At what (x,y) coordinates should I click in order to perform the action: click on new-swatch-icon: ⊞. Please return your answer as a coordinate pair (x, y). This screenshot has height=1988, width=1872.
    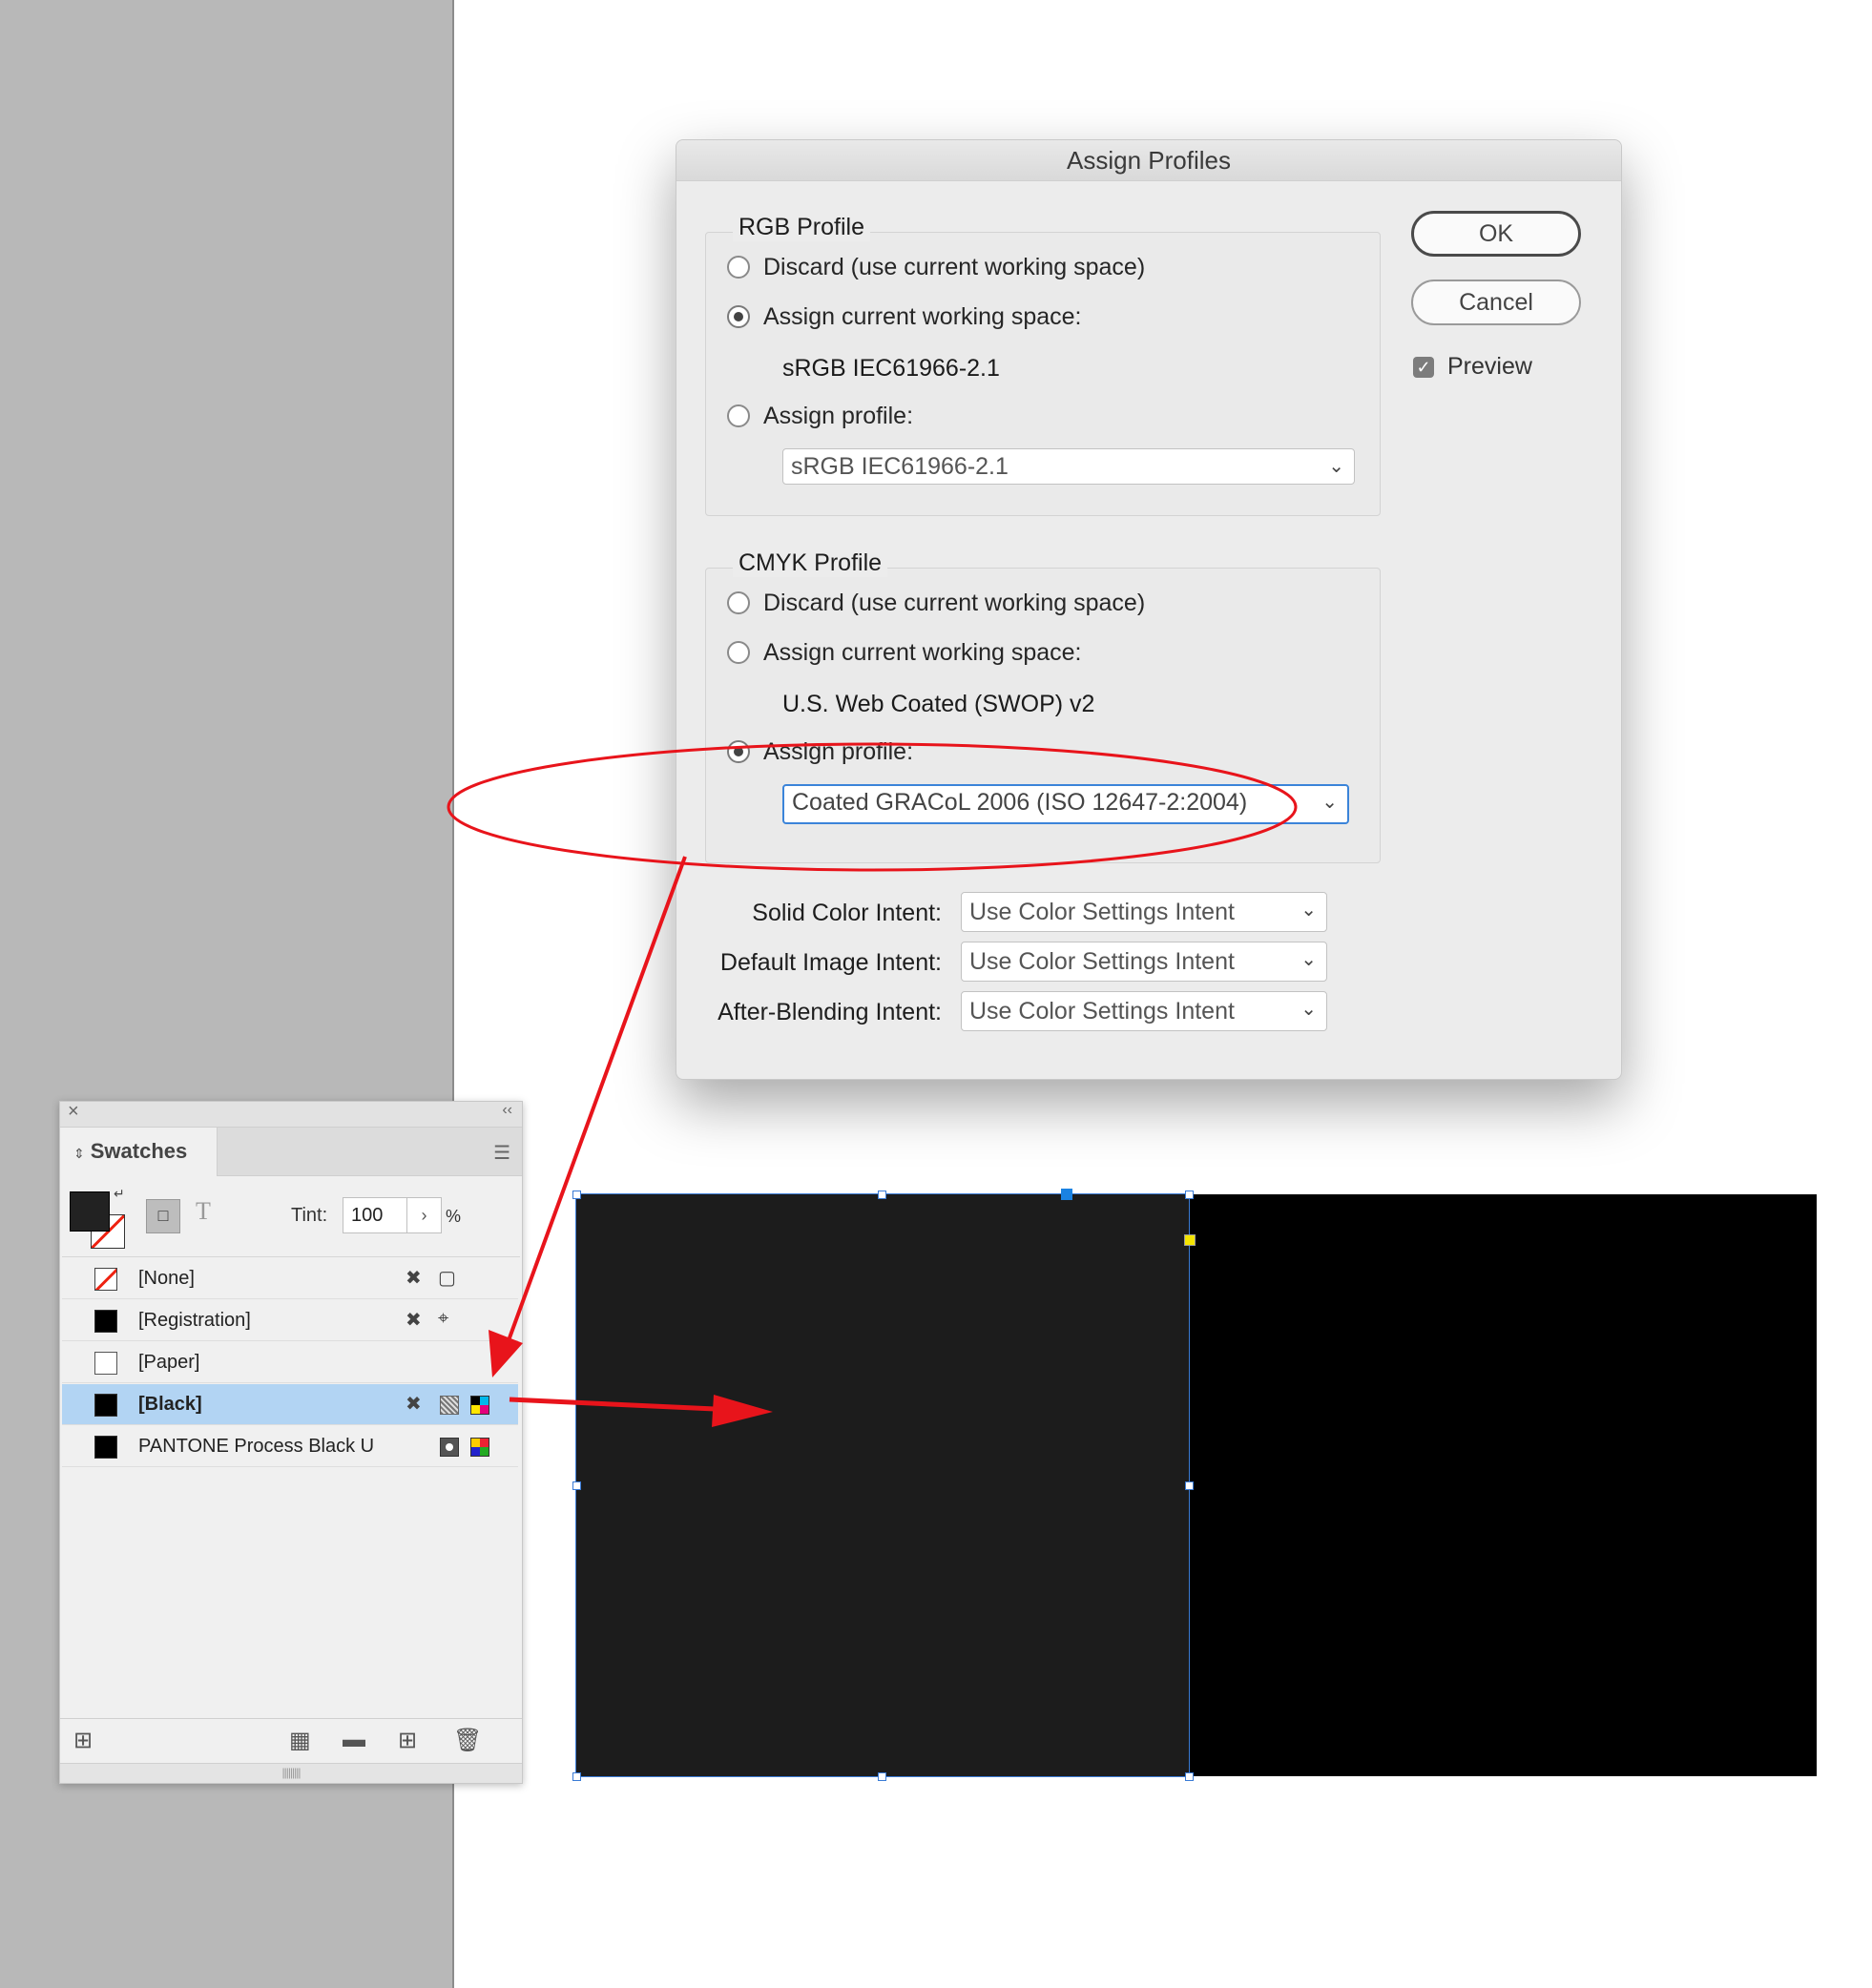
    Looking at the image, I should click on (408, 1741).